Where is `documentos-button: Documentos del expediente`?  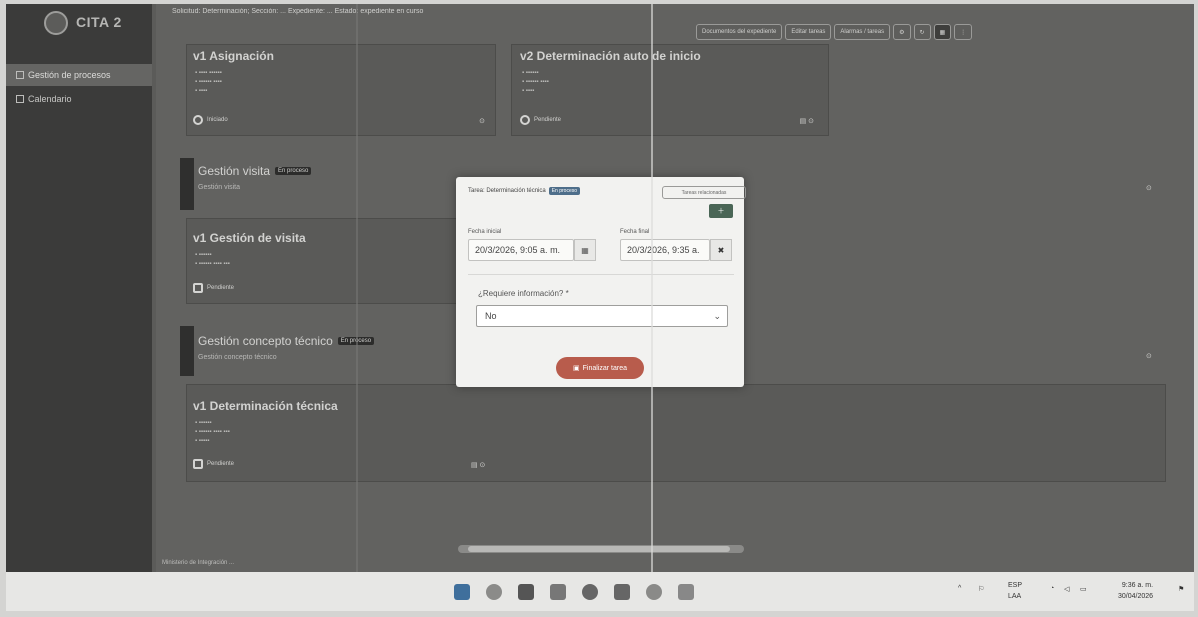 documentos-button: Documentos del expediente is located at coordinates (739, 32).